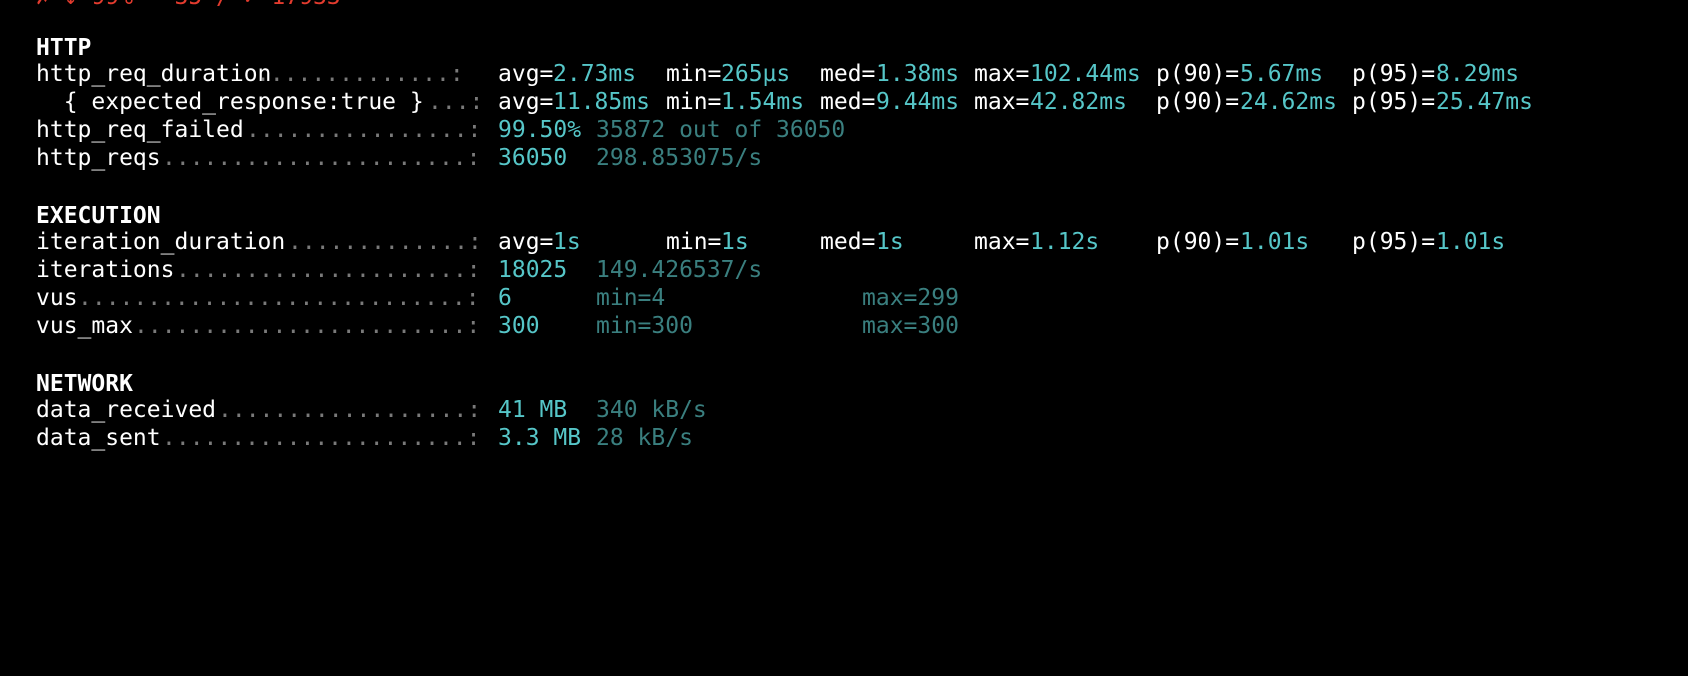  Describe the element at coordinates (533, 410) in the screenshot. I see `metric-value: 41 MB` at that location.